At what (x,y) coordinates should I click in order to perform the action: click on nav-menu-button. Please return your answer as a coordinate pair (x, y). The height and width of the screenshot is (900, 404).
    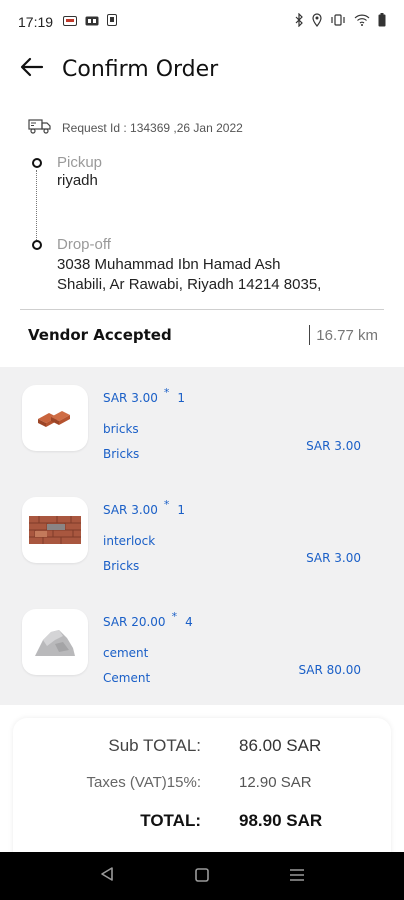
    Looking at the image, I should click on (297, 876).